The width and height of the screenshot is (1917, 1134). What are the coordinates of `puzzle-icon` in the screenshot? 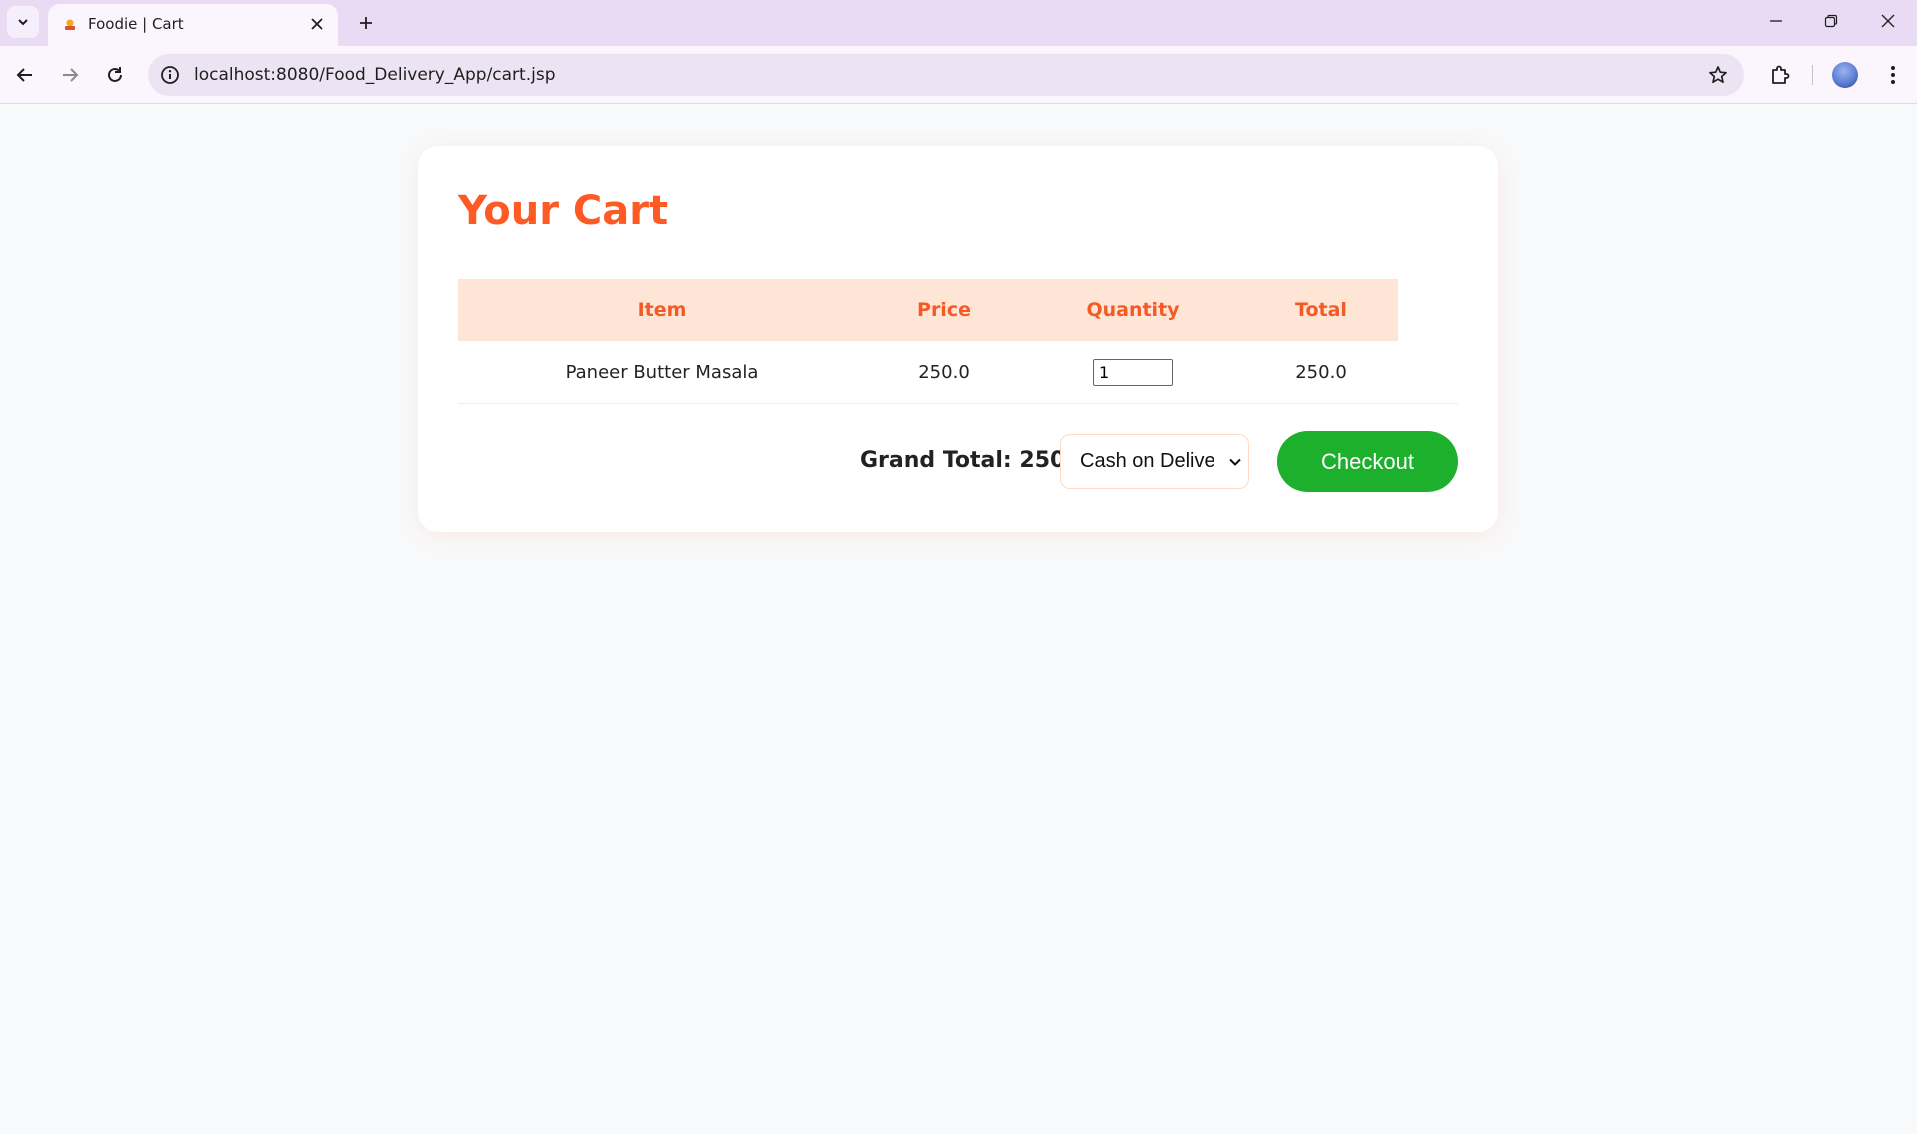 It's located at (1781, 74).